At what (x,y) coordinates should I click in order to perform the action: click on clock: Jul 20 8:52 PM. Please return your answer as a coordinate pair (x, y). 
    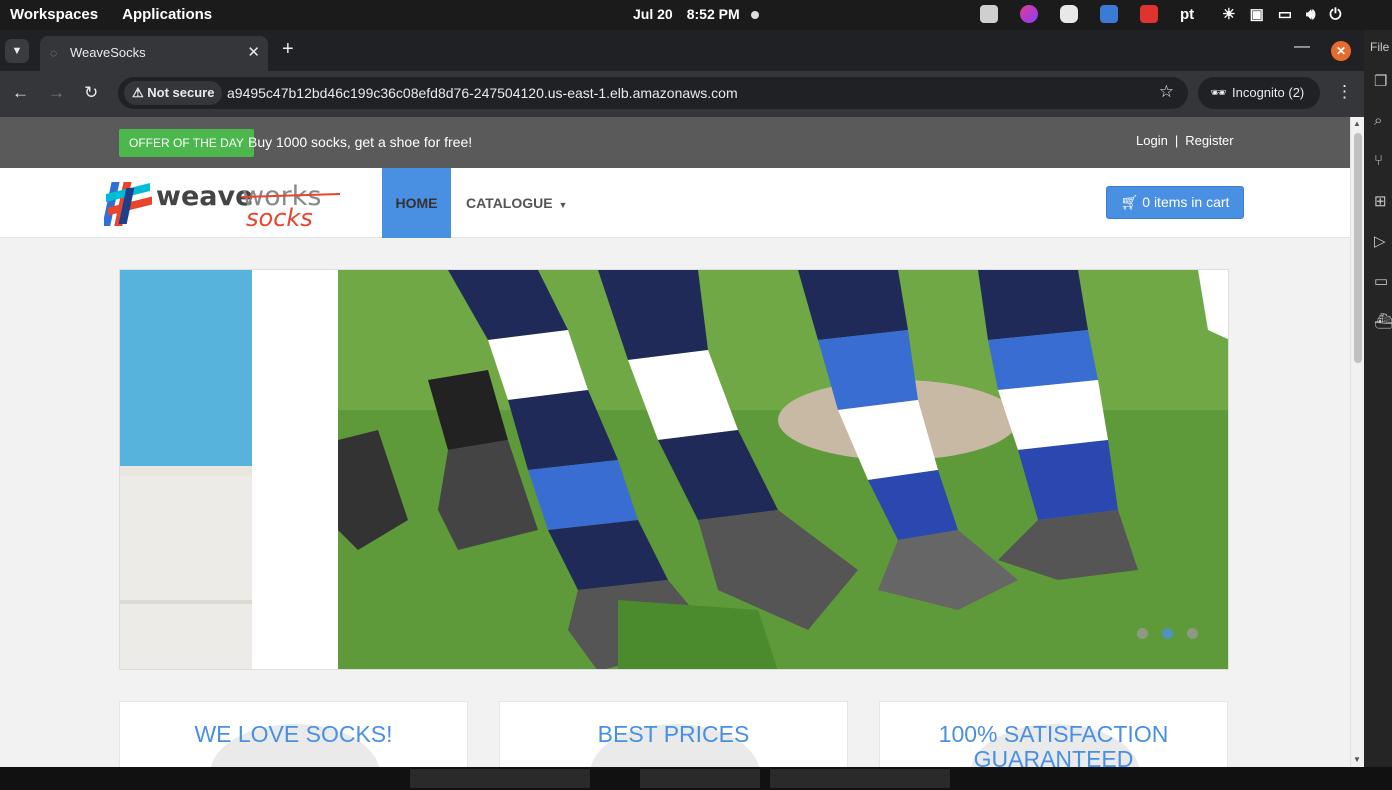
    Looking at the image, I should click on (686, 14).